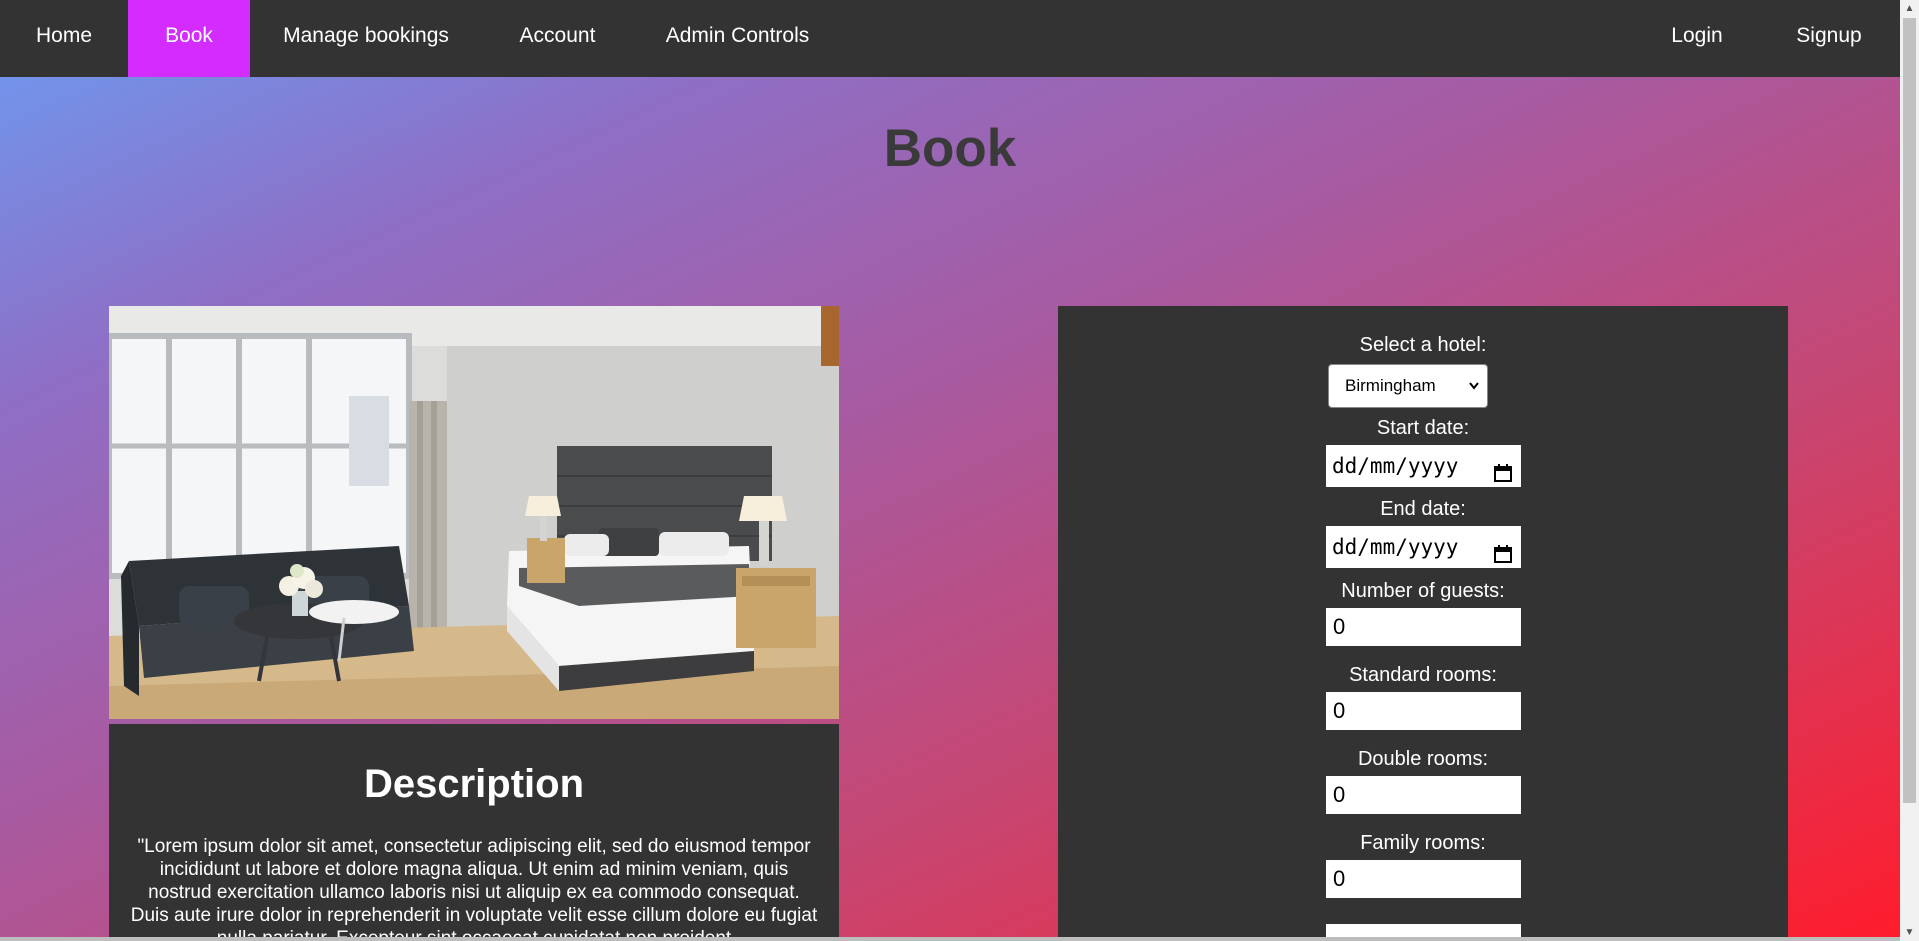 The image size is (1919, 941). Describe the element at coordinates (366, 38) in the screenshot. I see `nav-manage-bookings: Manage bookings` at that location.